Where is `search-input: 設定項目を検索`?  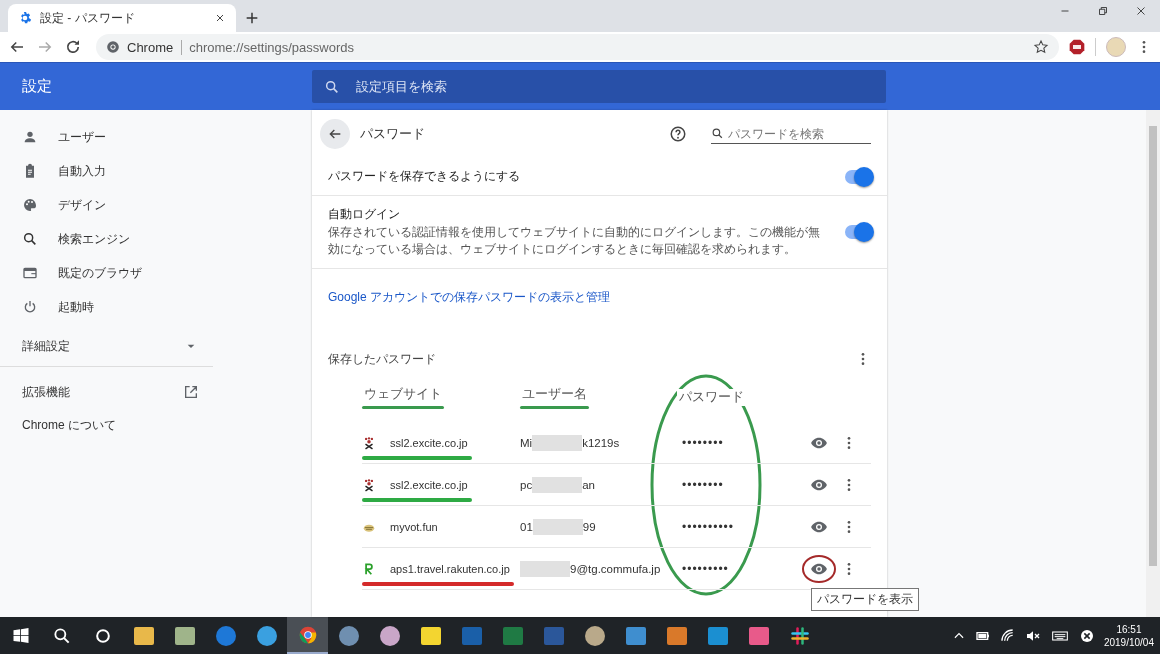
search-input: 設定項目を検索 is located at coordinates (614, 86).